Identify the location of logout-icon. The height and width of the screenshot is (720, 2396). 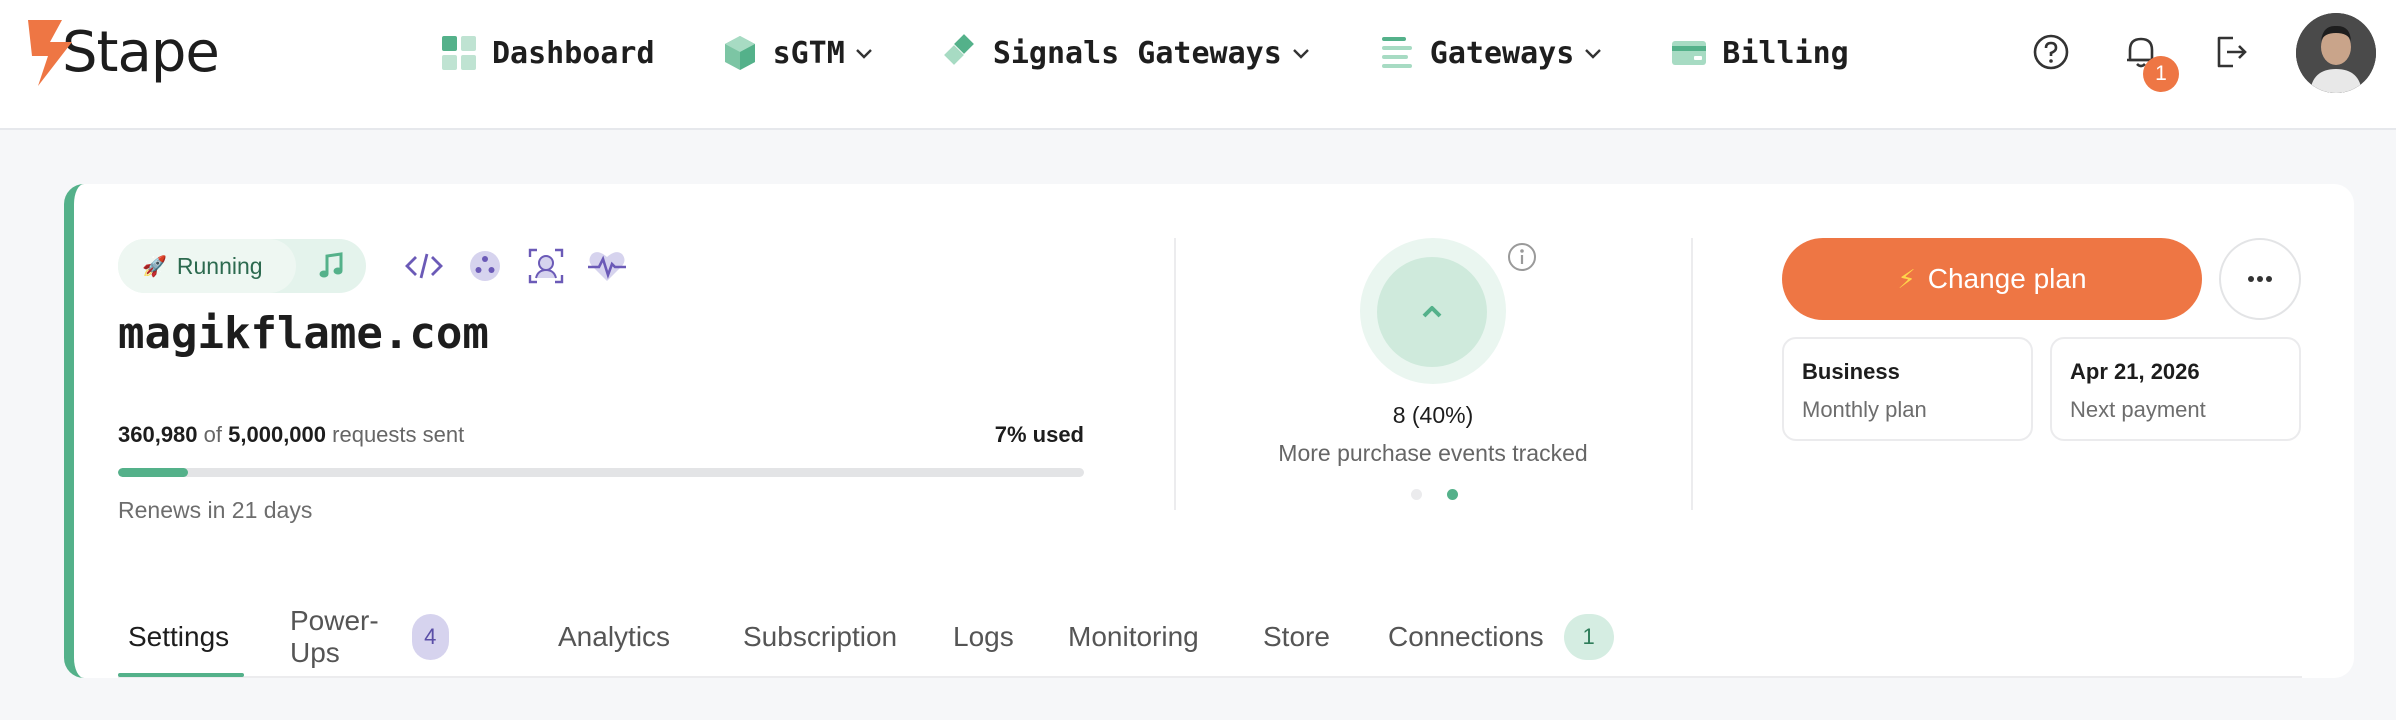
(2231, 52).